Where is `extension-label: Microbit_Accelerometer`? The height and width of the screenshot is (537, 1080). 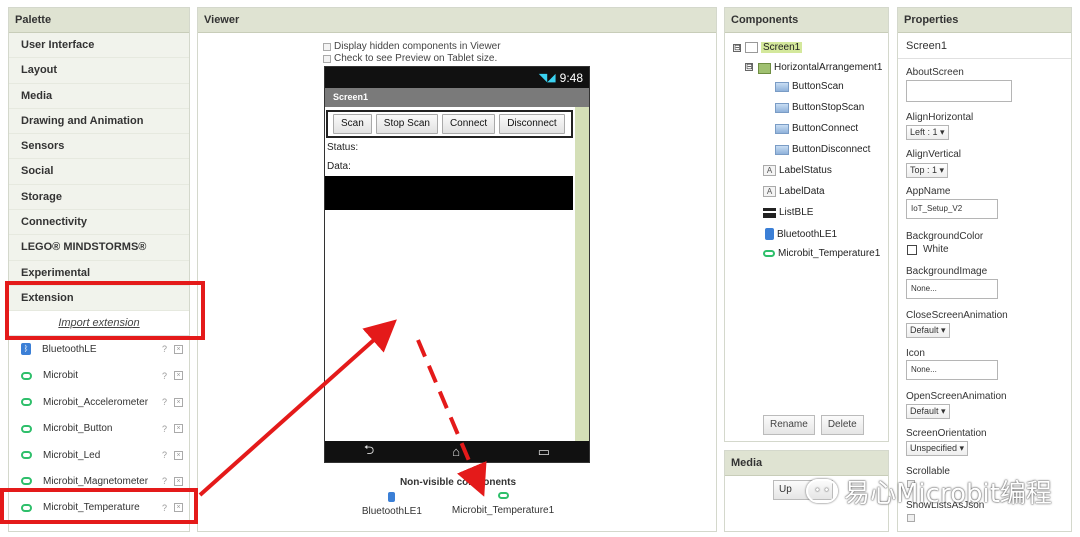 extension-label: Microbit_Accelerometer is located at coordinates (96, 402).